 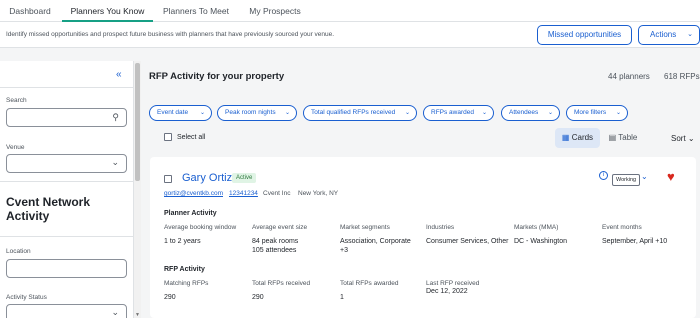 I want to click on filter-label: More filters, so click(x=590, y=112).